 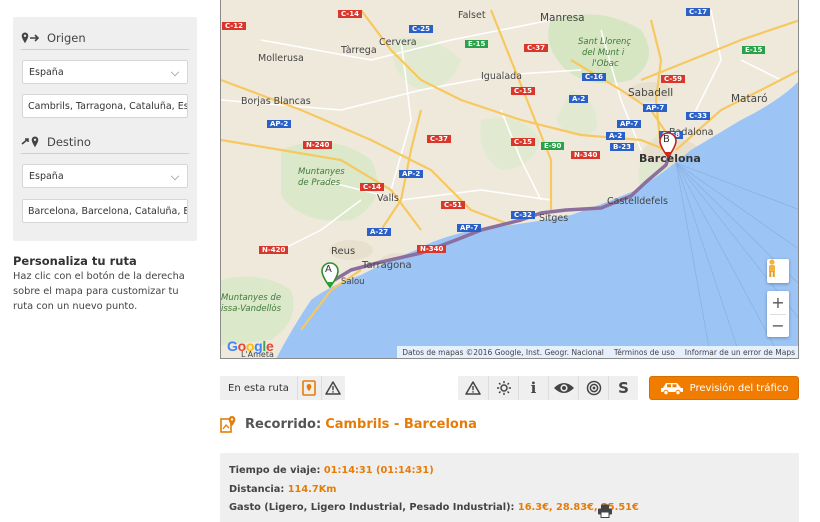 What do you see at coordinates (350, 14) in the screenshot?
I see `road-shield: C-14` at bounding box center [350, 14].